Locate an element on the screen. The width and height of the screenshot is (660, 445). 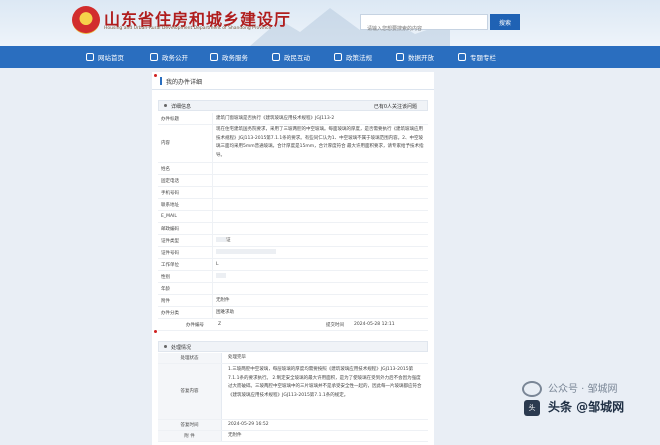
service-icon is located at coordinates (214, 57).